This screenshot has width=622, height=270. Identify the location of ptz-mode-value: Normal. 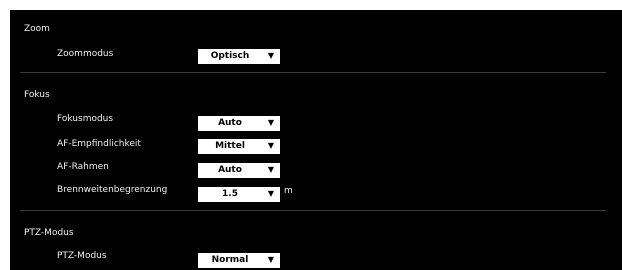
(230, 260).